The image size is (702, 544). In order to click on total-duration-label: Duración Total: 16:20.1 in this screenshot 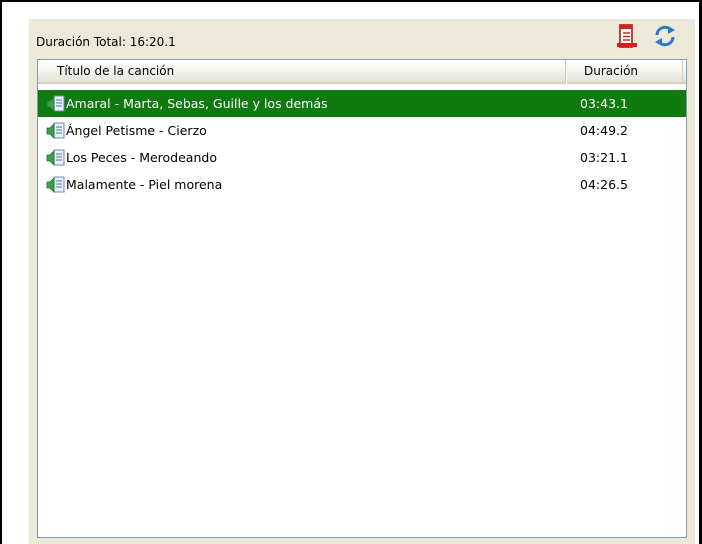, I will do `click(106, 42)`.